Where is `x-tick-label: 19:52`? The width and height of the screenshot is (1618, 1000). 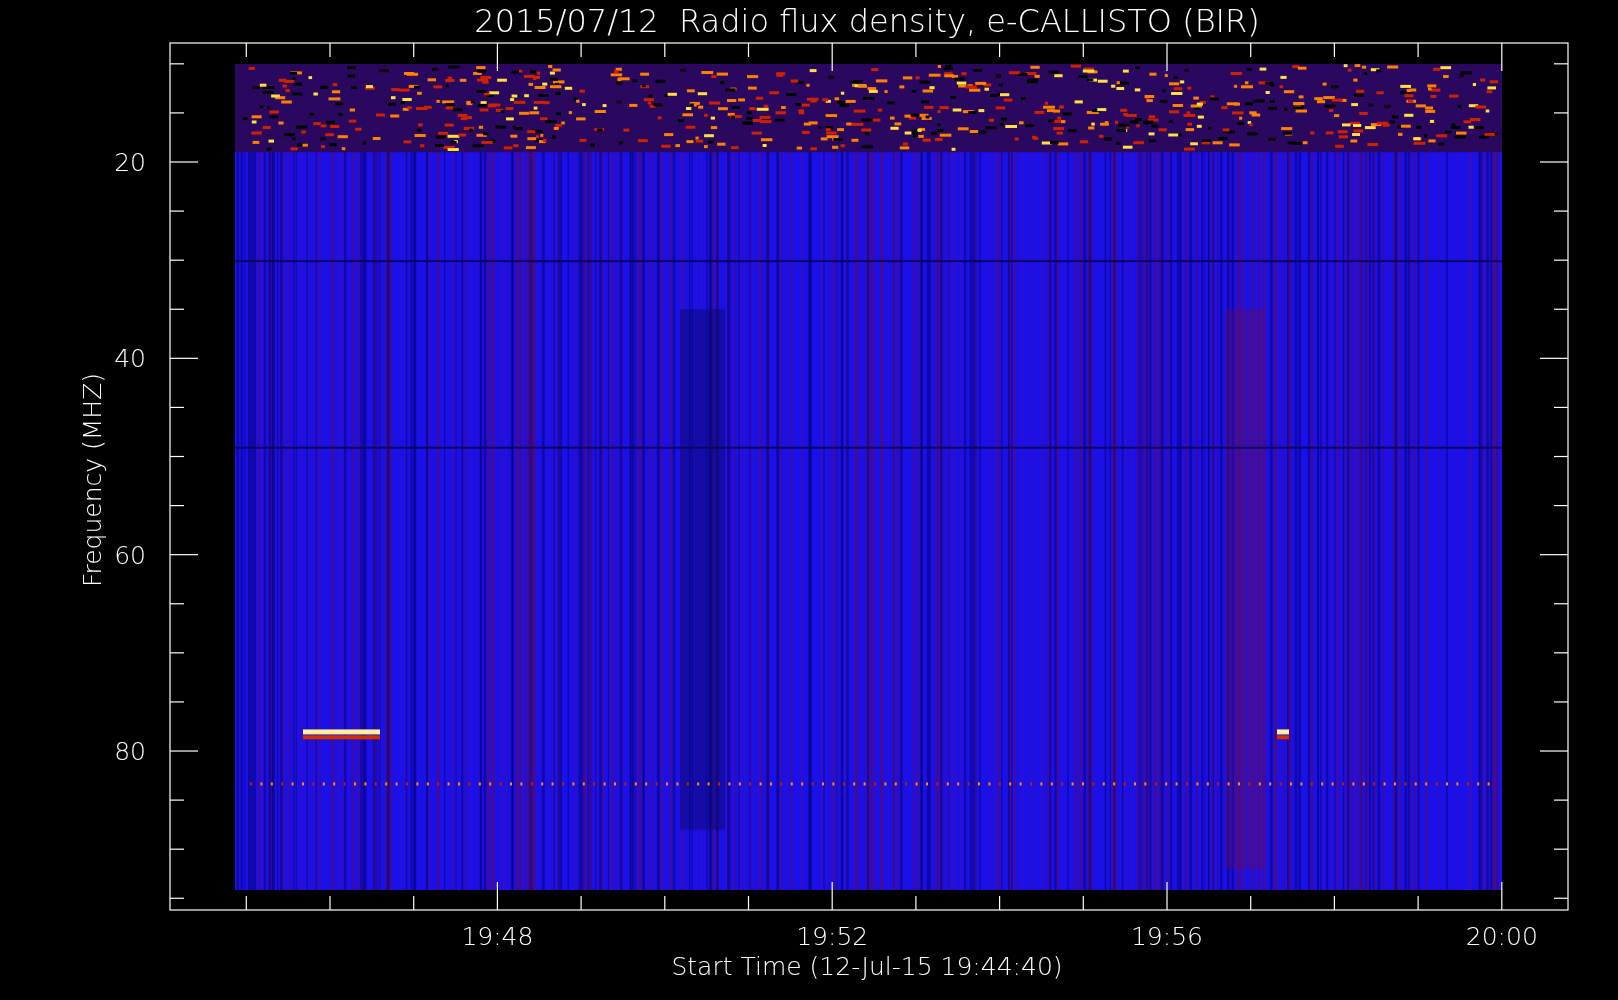
x-tick-label: 19:52 is located at coordinates (832, 936).